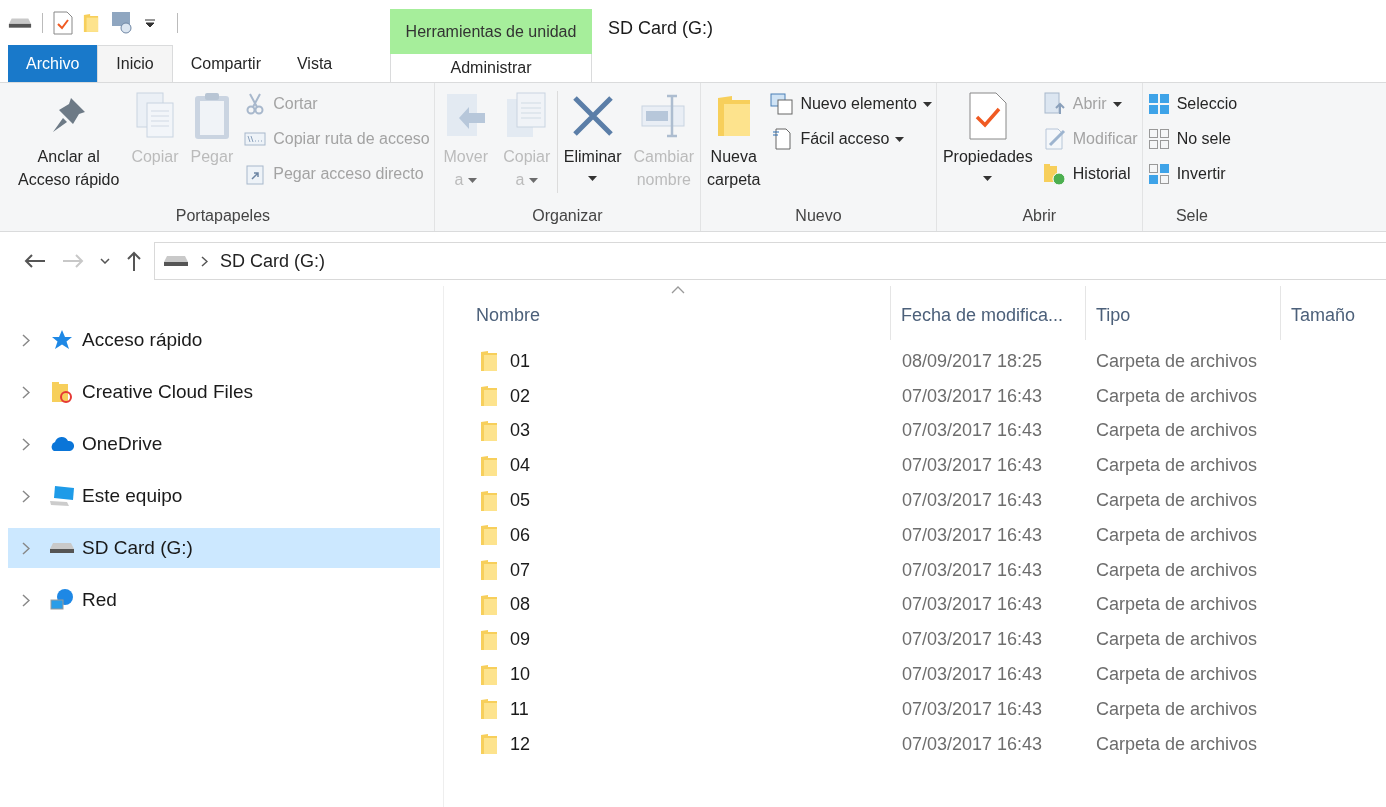  Describe the element at coordinates (255, 139) in the screenshot. I see `path-icon` at that location.